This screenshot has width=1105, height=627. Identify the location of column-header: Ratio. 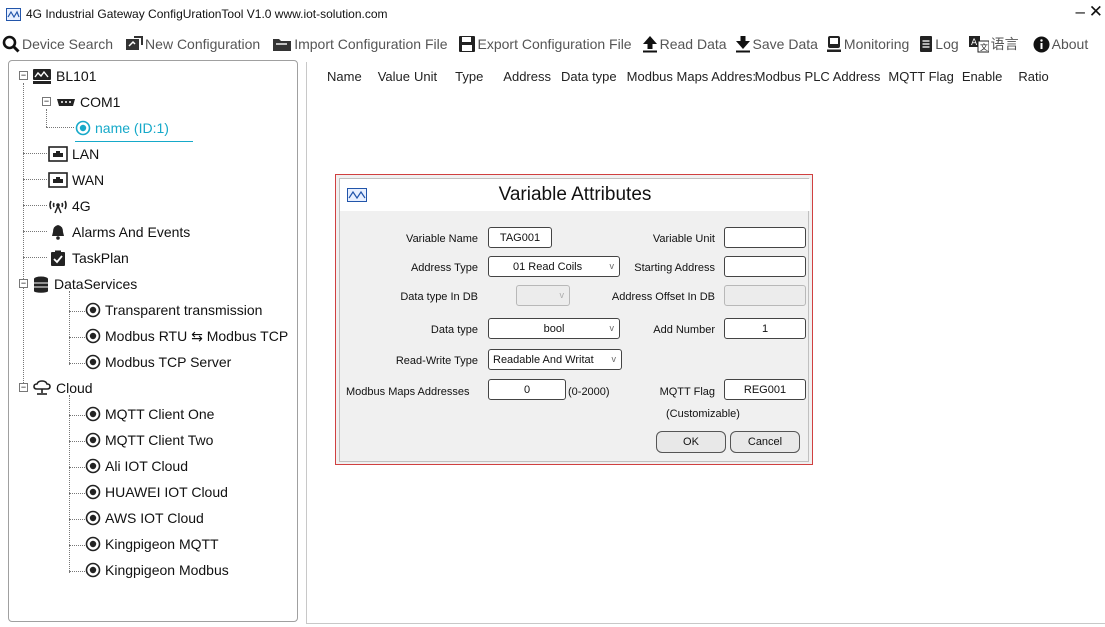
(1033, 76).